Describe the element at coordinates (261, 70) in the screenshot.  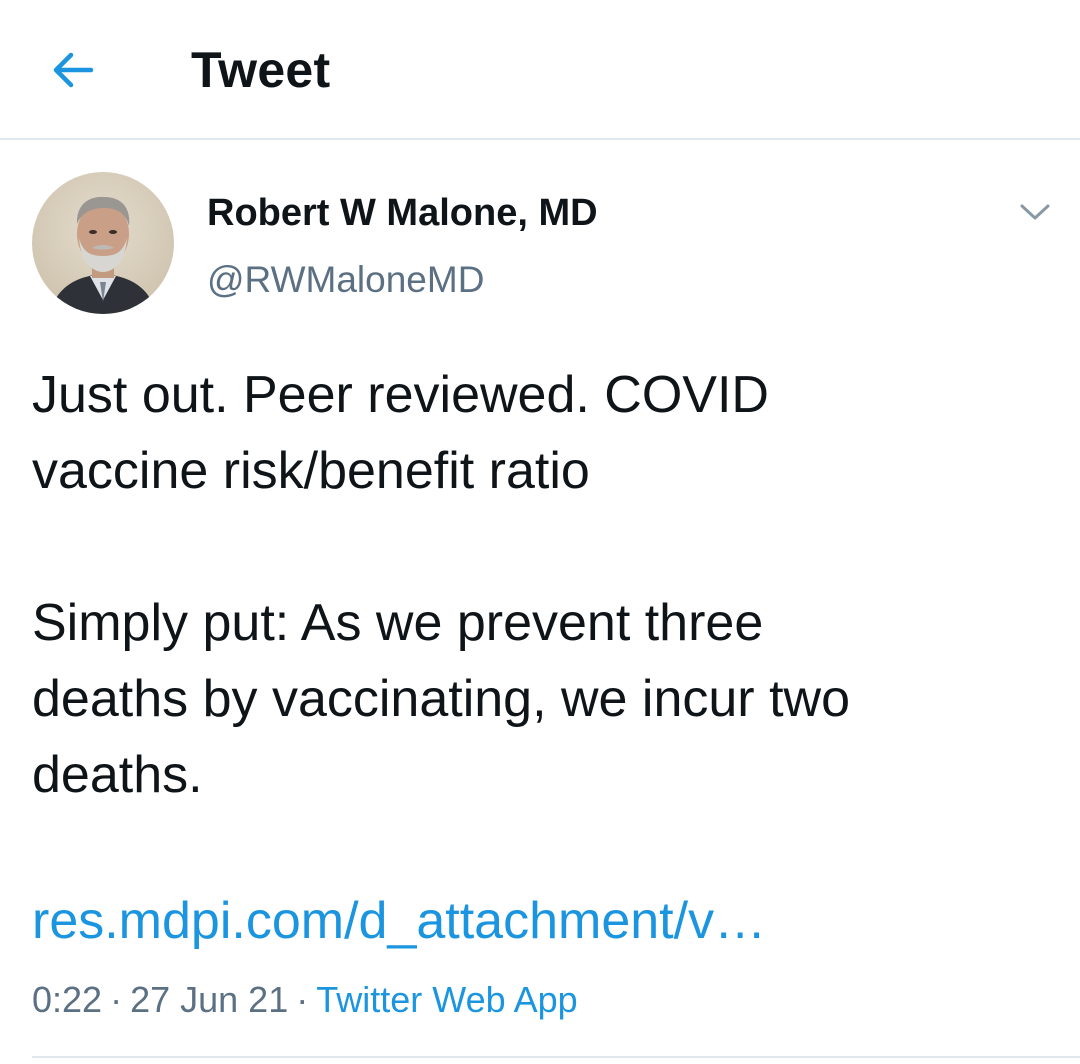
I see `page-title: Tweet` at that location.